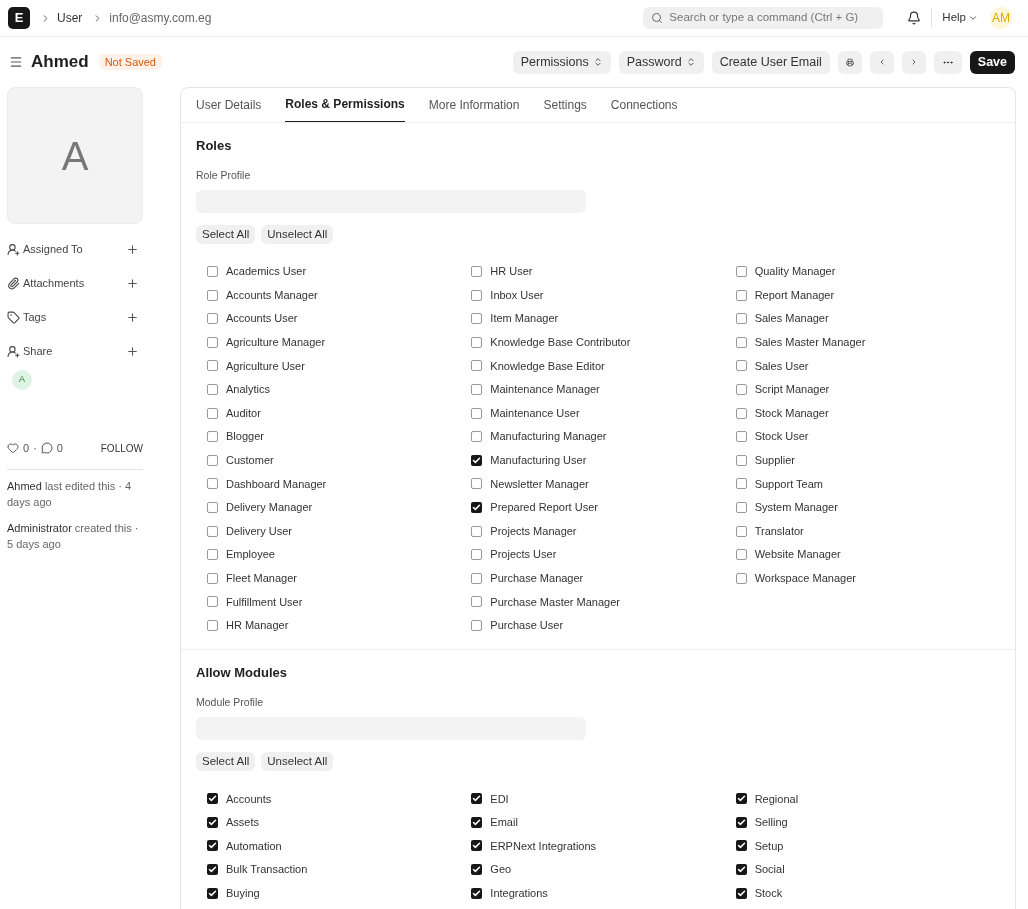 This screenshot has height=909, width=1028. Describe the element at coordinates (759, 846) in the screenshot. I see `role-checkbox: Setup` at that location.